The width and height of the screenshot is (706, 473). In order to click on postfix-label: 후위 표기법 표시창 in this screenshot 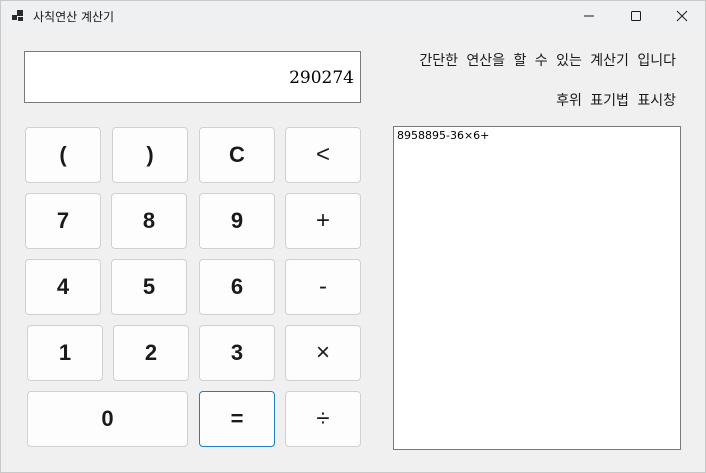, I will do `click(616, 101)`.